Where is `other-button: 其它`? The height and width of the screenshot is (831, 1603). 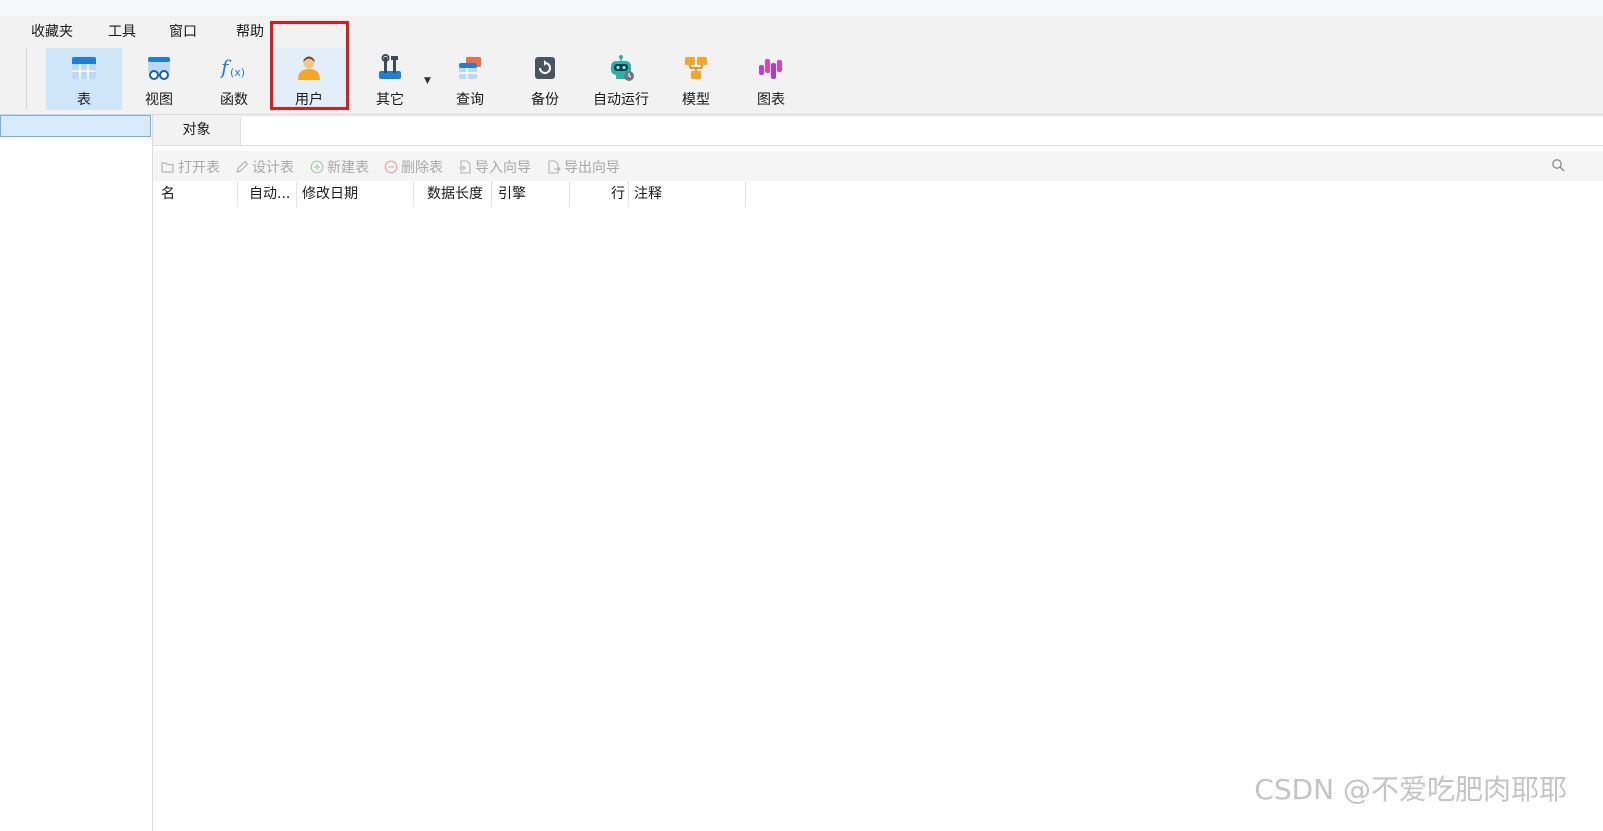 other-button: 其它 is located at coordinates (390, 79).